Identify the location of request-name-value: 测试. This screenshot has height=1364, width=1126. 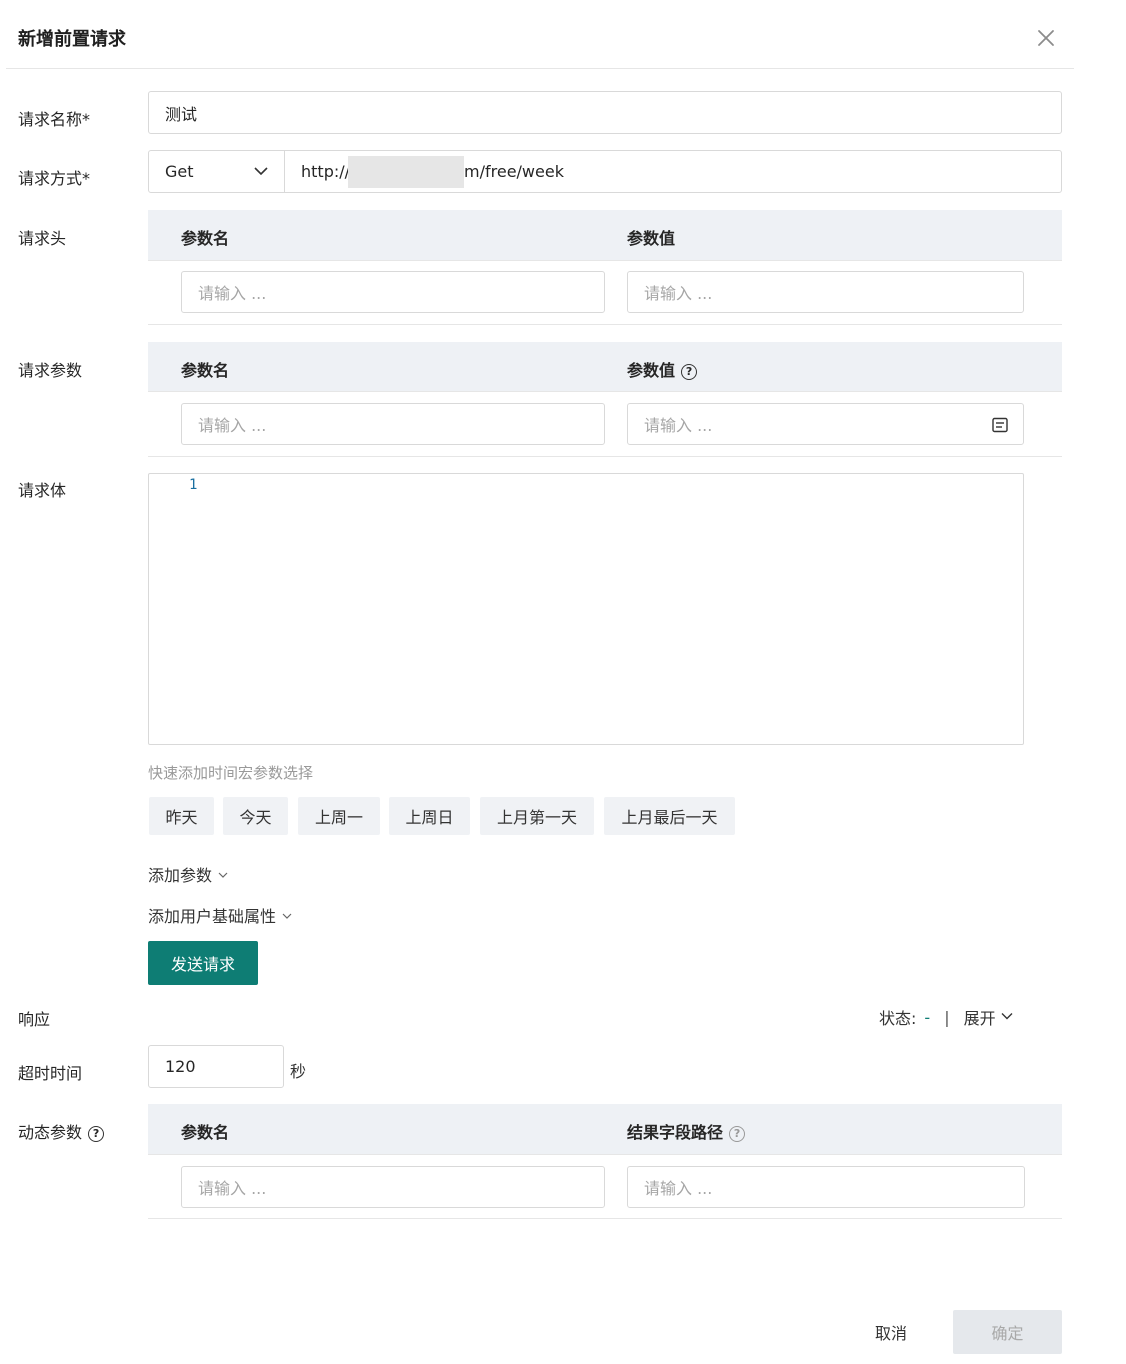
(181, 114).